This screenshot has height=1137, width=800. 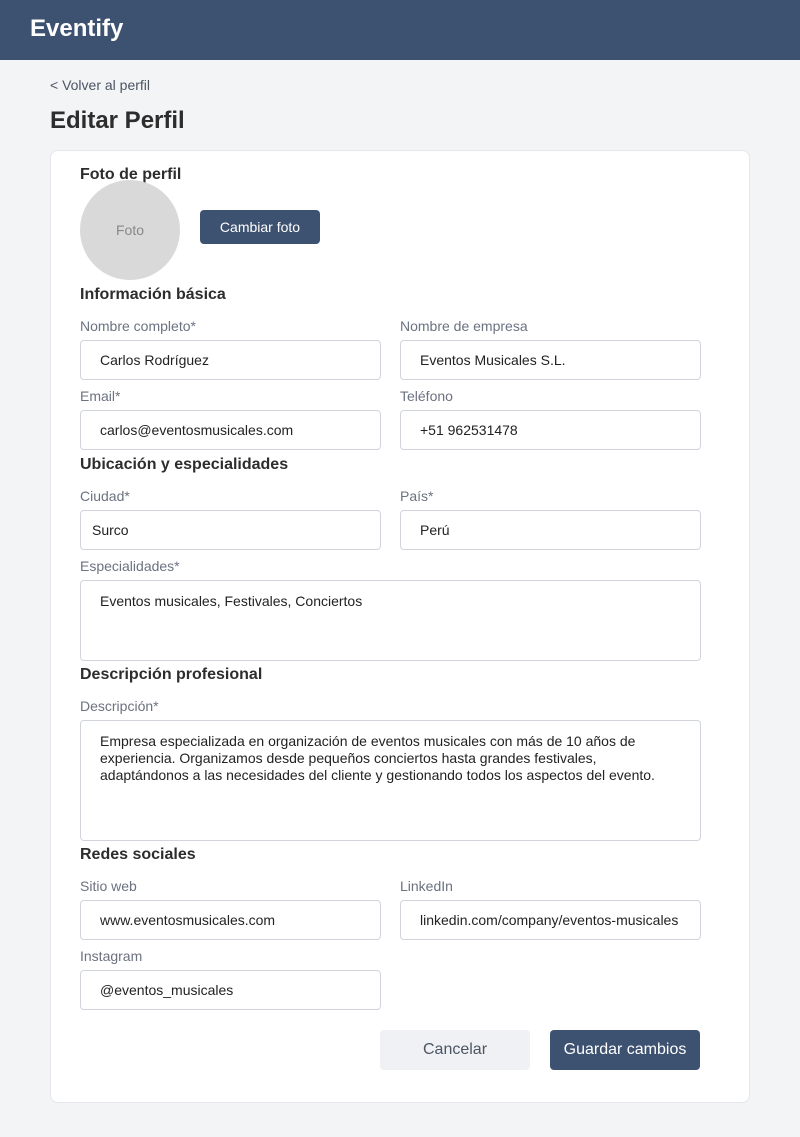 I want to click on top-navbar: Eventify, so click(x=400, y=30).